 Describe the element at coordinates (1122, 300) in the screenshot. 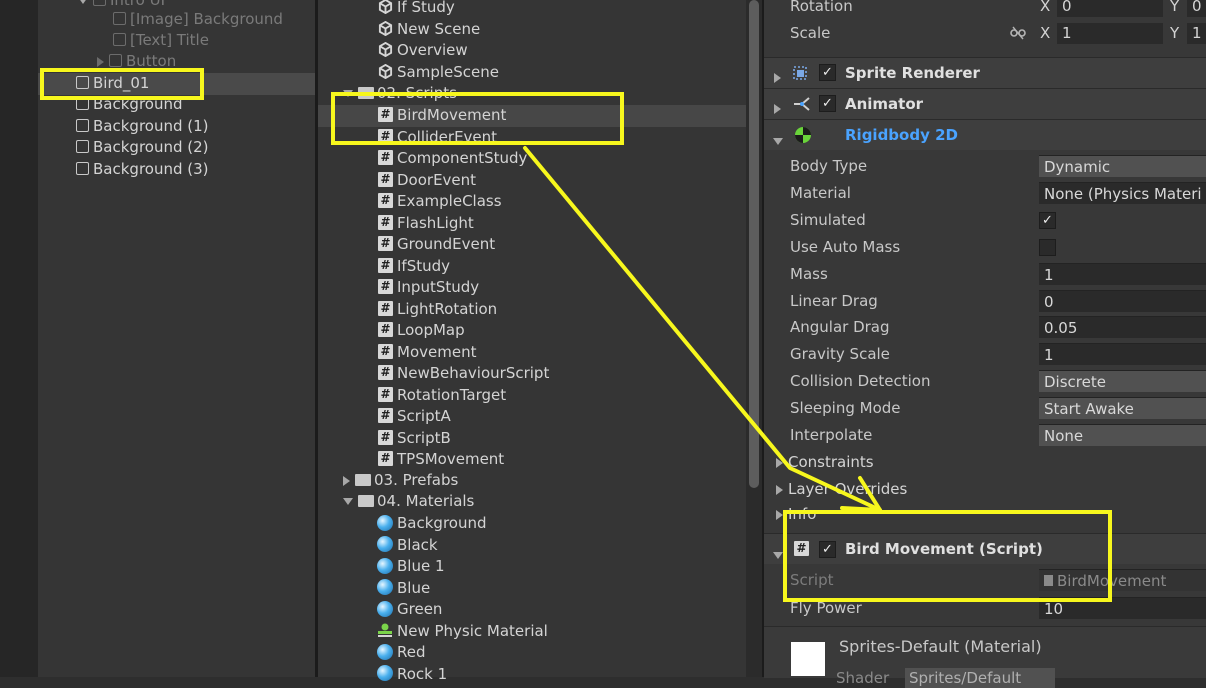

I see `rigidbody-field-input: 0` at that location.